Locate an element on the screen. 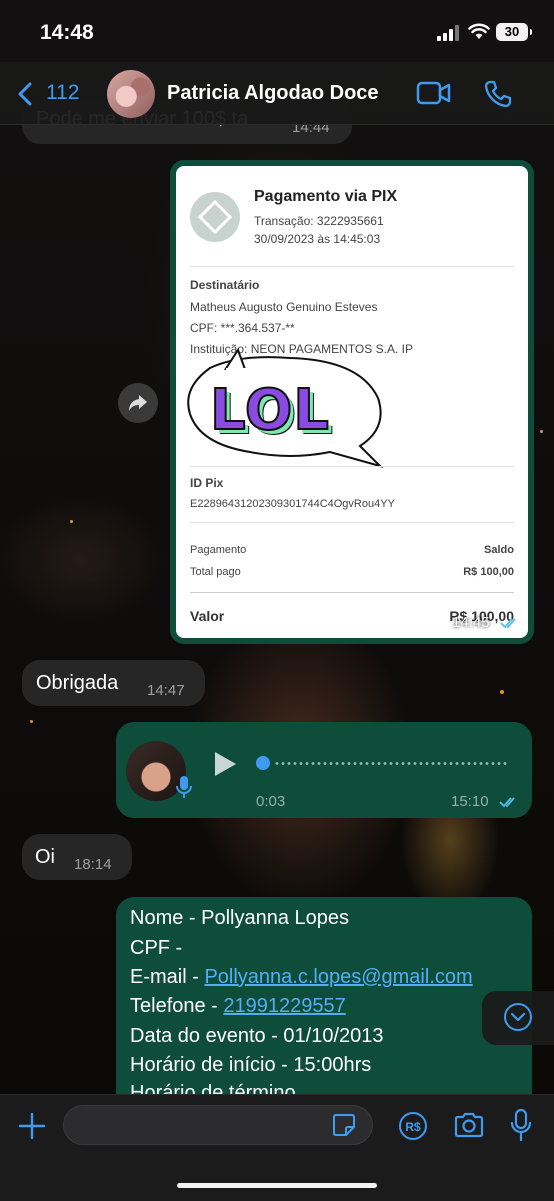 The height and width of the screenshot is (1201, 554). chevron-down-circle-icon is located at coordinates (518, 1017).